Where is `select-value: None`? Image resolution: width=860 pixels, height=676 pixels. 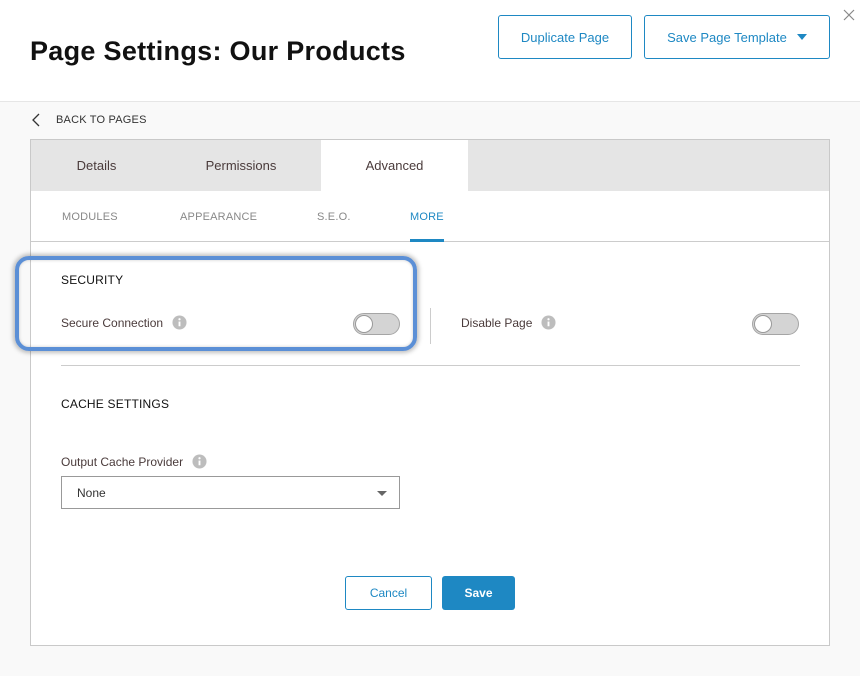
select-value: None is located at coordinates (91, 492).